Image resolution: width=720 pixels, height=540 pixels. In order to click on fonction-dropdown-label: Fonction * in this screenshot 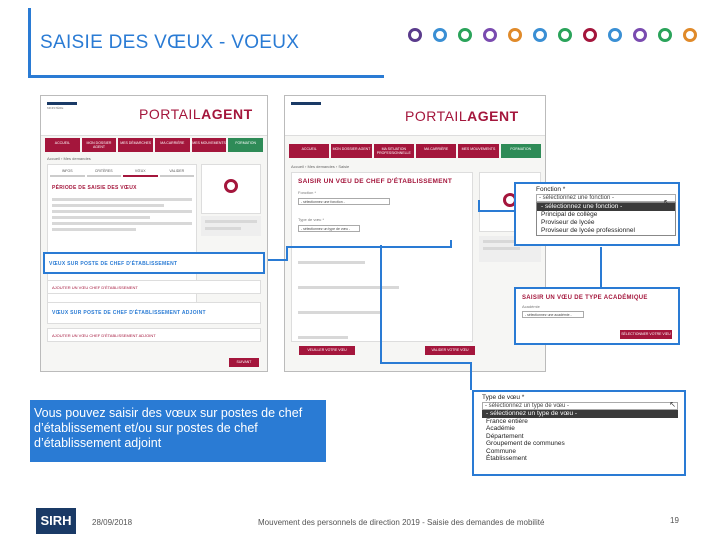, I will do `click(551, 189)`.